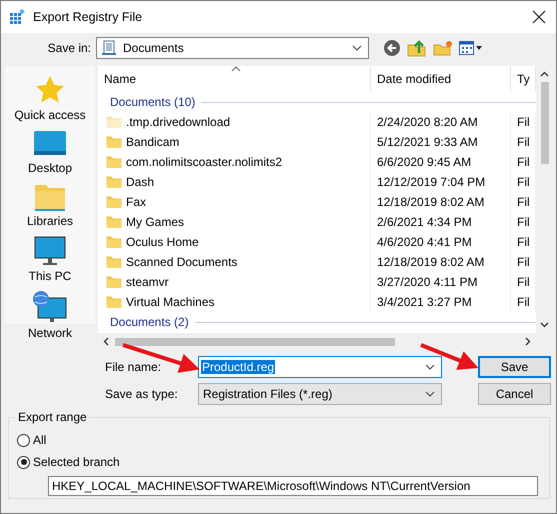 The image size is (557, 514). I want to click on place-label: Network, so click(50, 333).